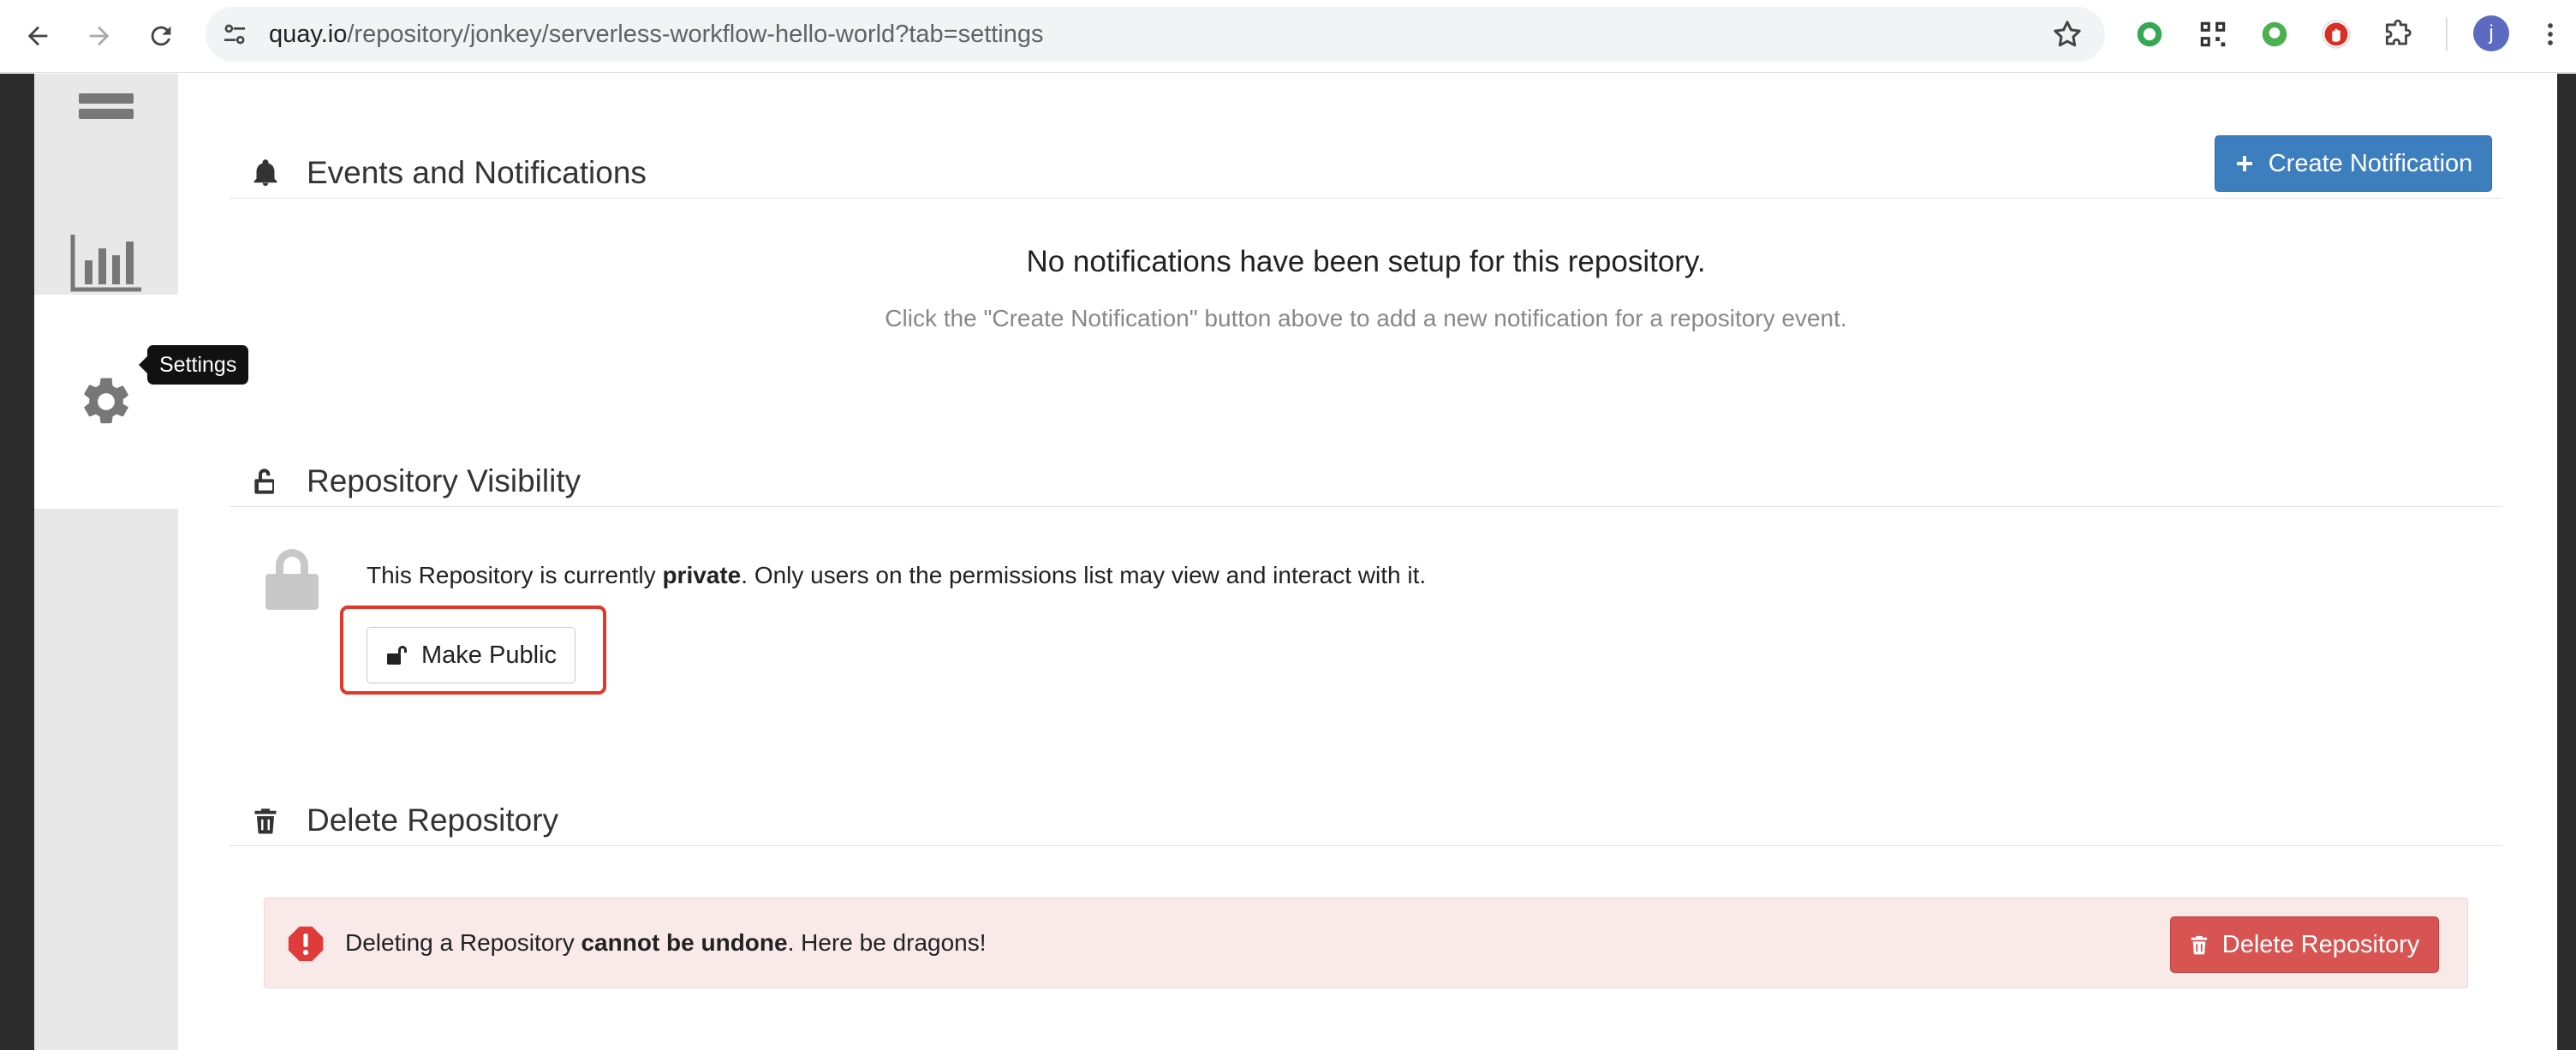  I want to click on extension-qr-code-icon, so click(2212, 34).